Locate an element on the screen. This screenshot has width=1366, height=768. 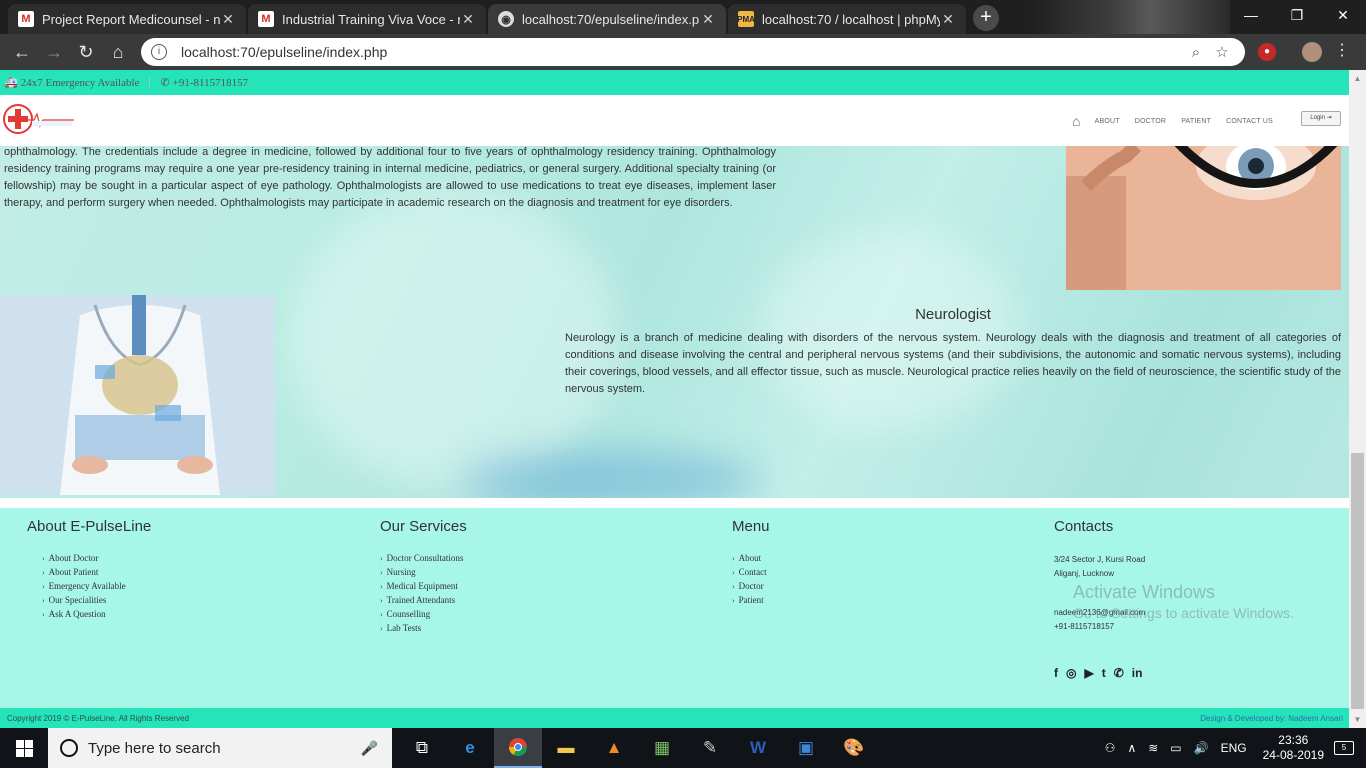
close-window-button: ✕ is located at coordinates (1343, 15).